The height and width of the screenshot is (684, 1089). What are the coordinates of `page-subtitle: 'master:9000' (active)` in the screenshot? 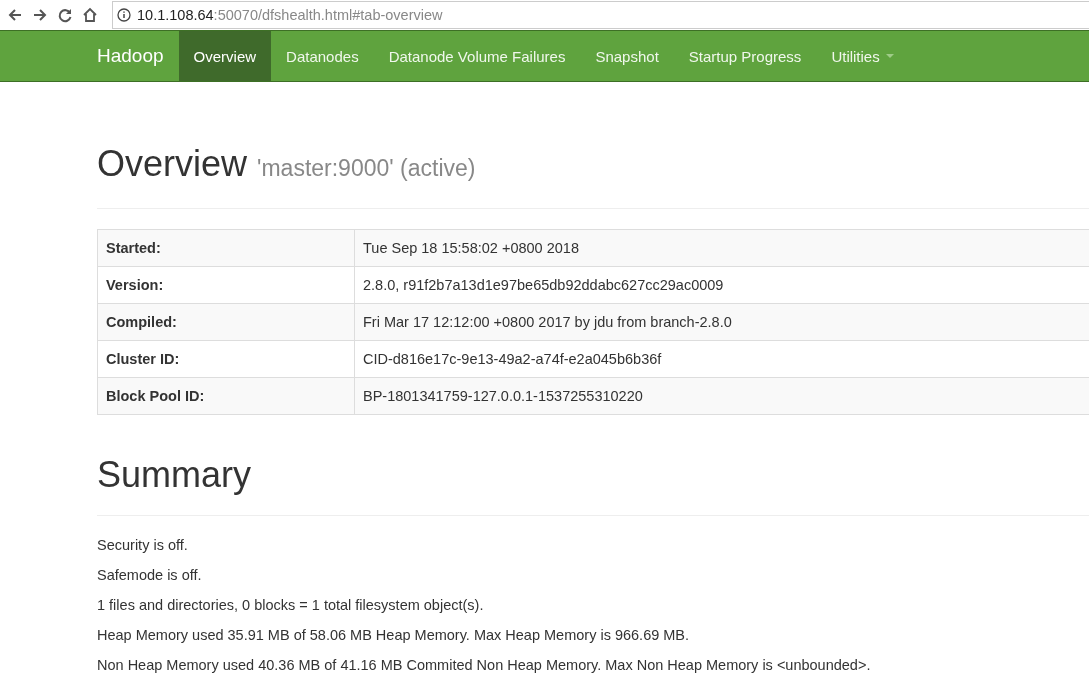 It's located at (366, 168).